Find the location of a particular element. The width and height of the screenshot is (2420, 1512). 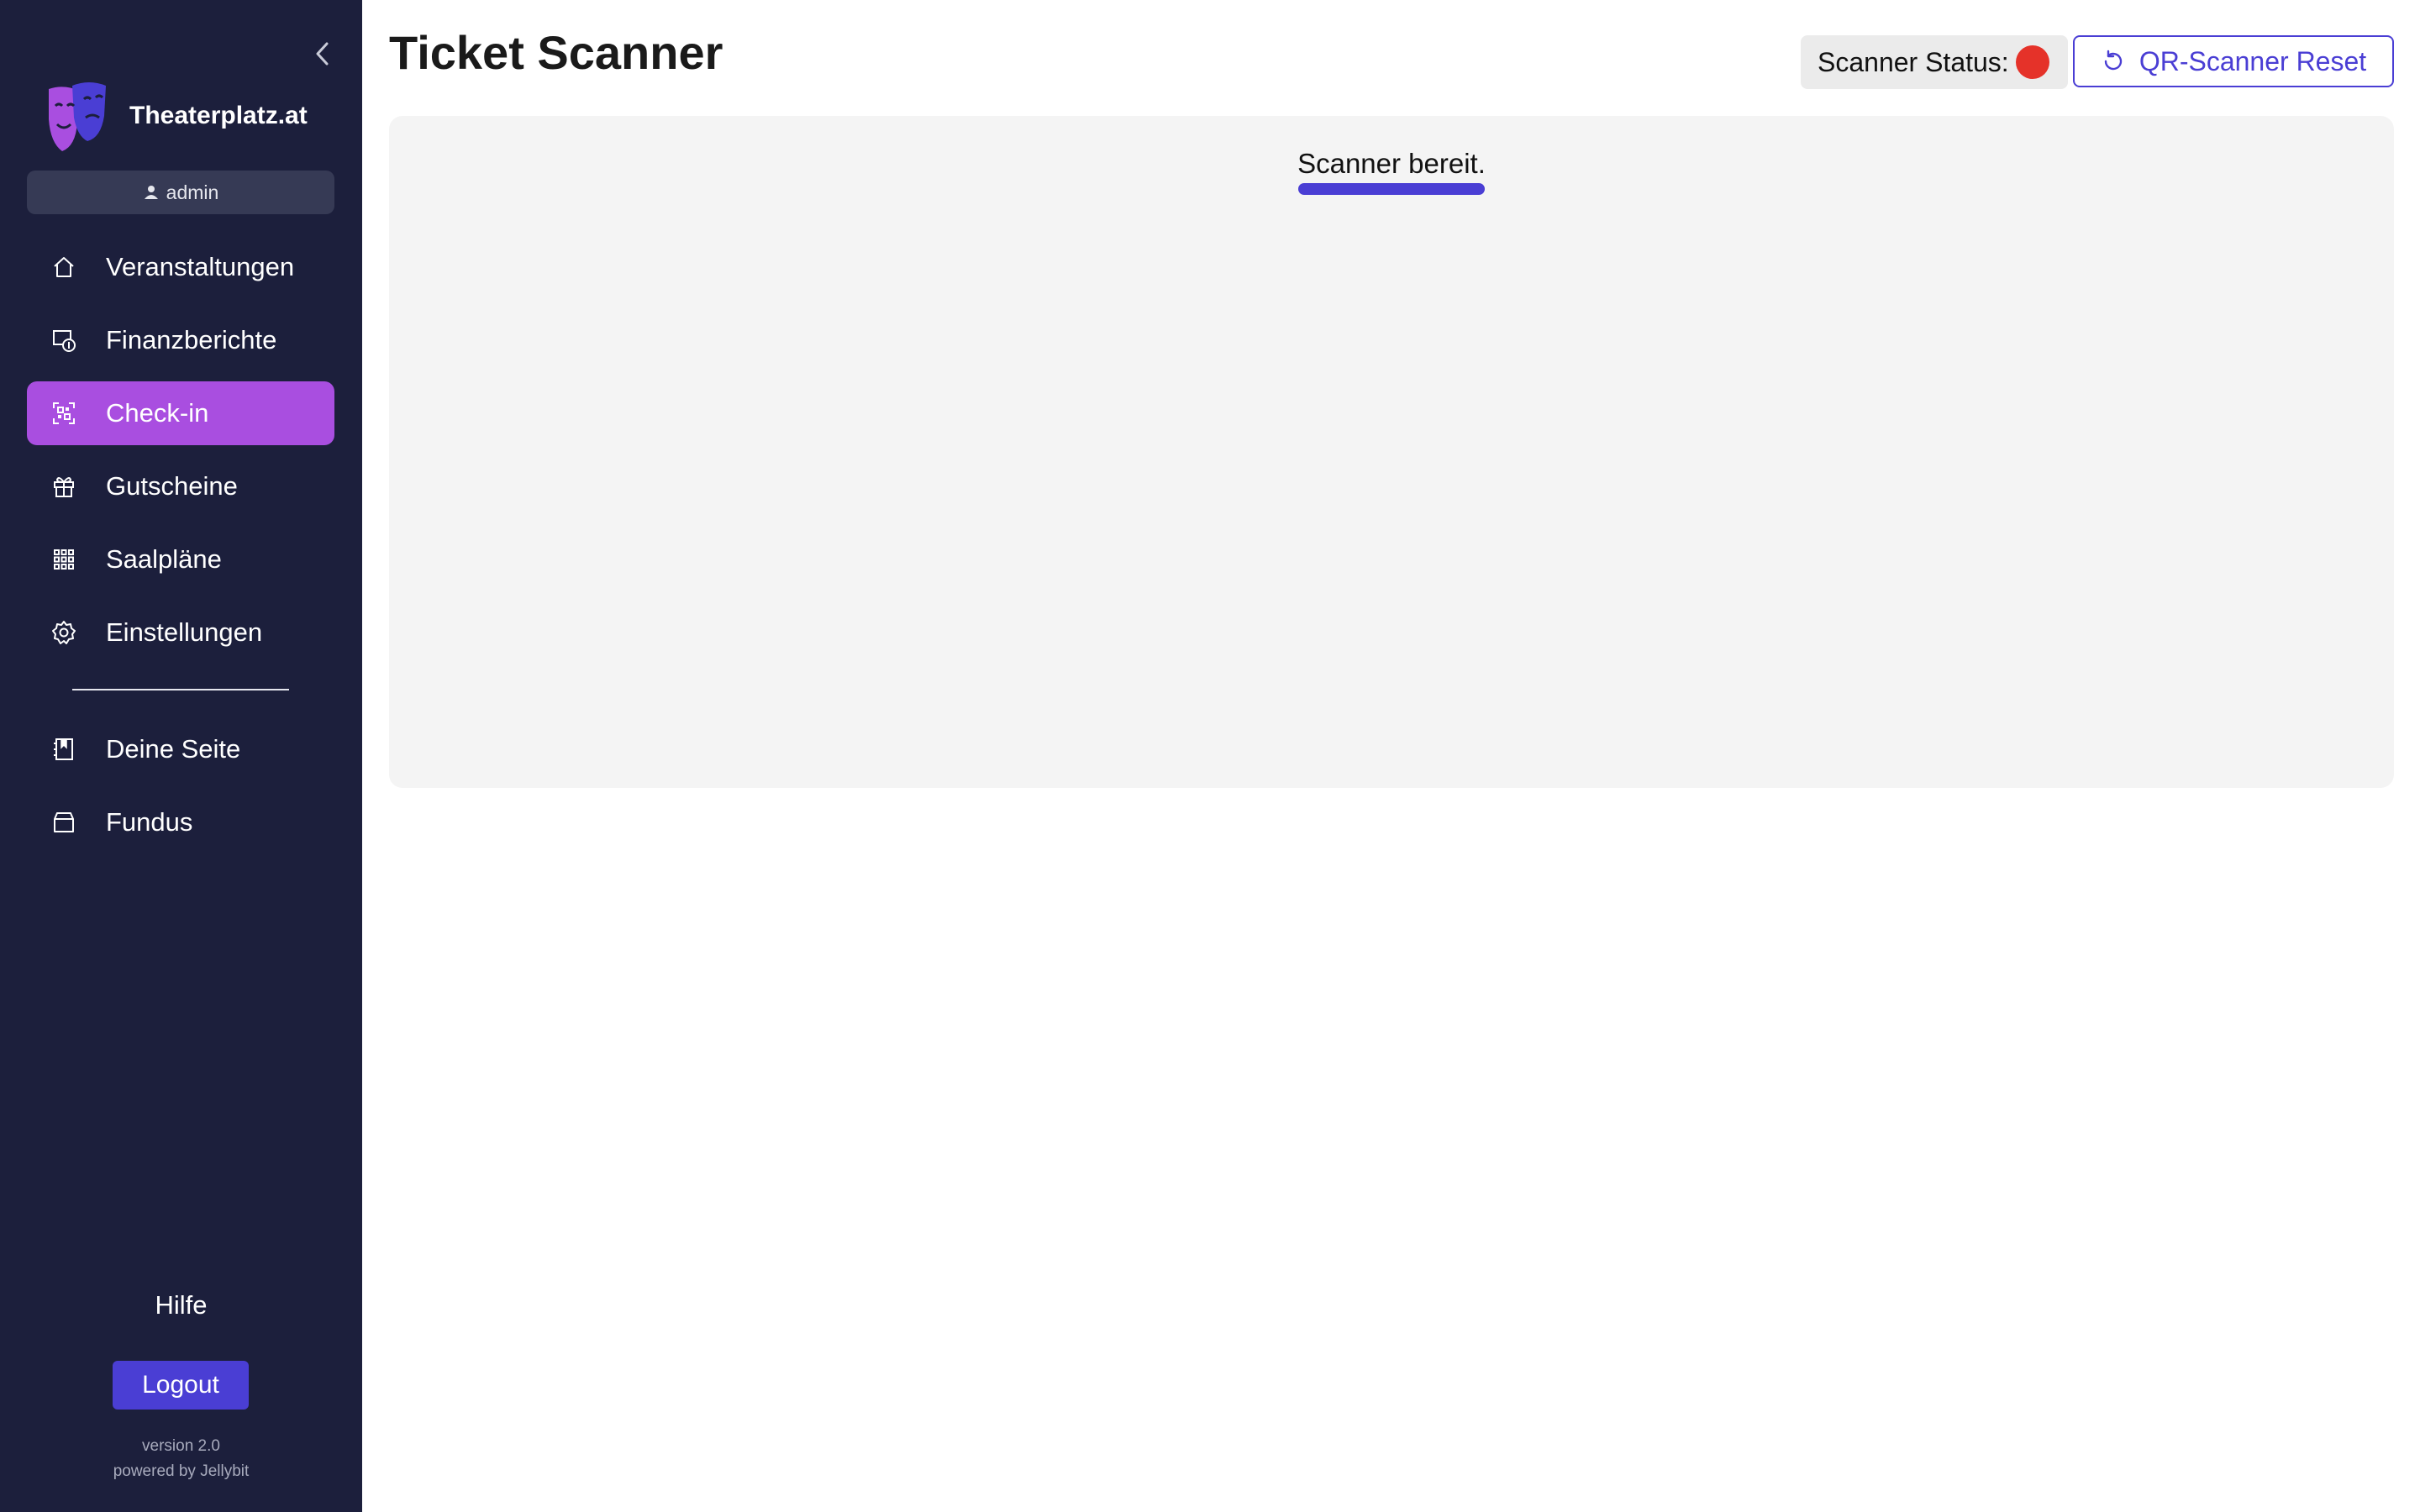

sidebar-collapse-button is located at coordinates (322, 54).